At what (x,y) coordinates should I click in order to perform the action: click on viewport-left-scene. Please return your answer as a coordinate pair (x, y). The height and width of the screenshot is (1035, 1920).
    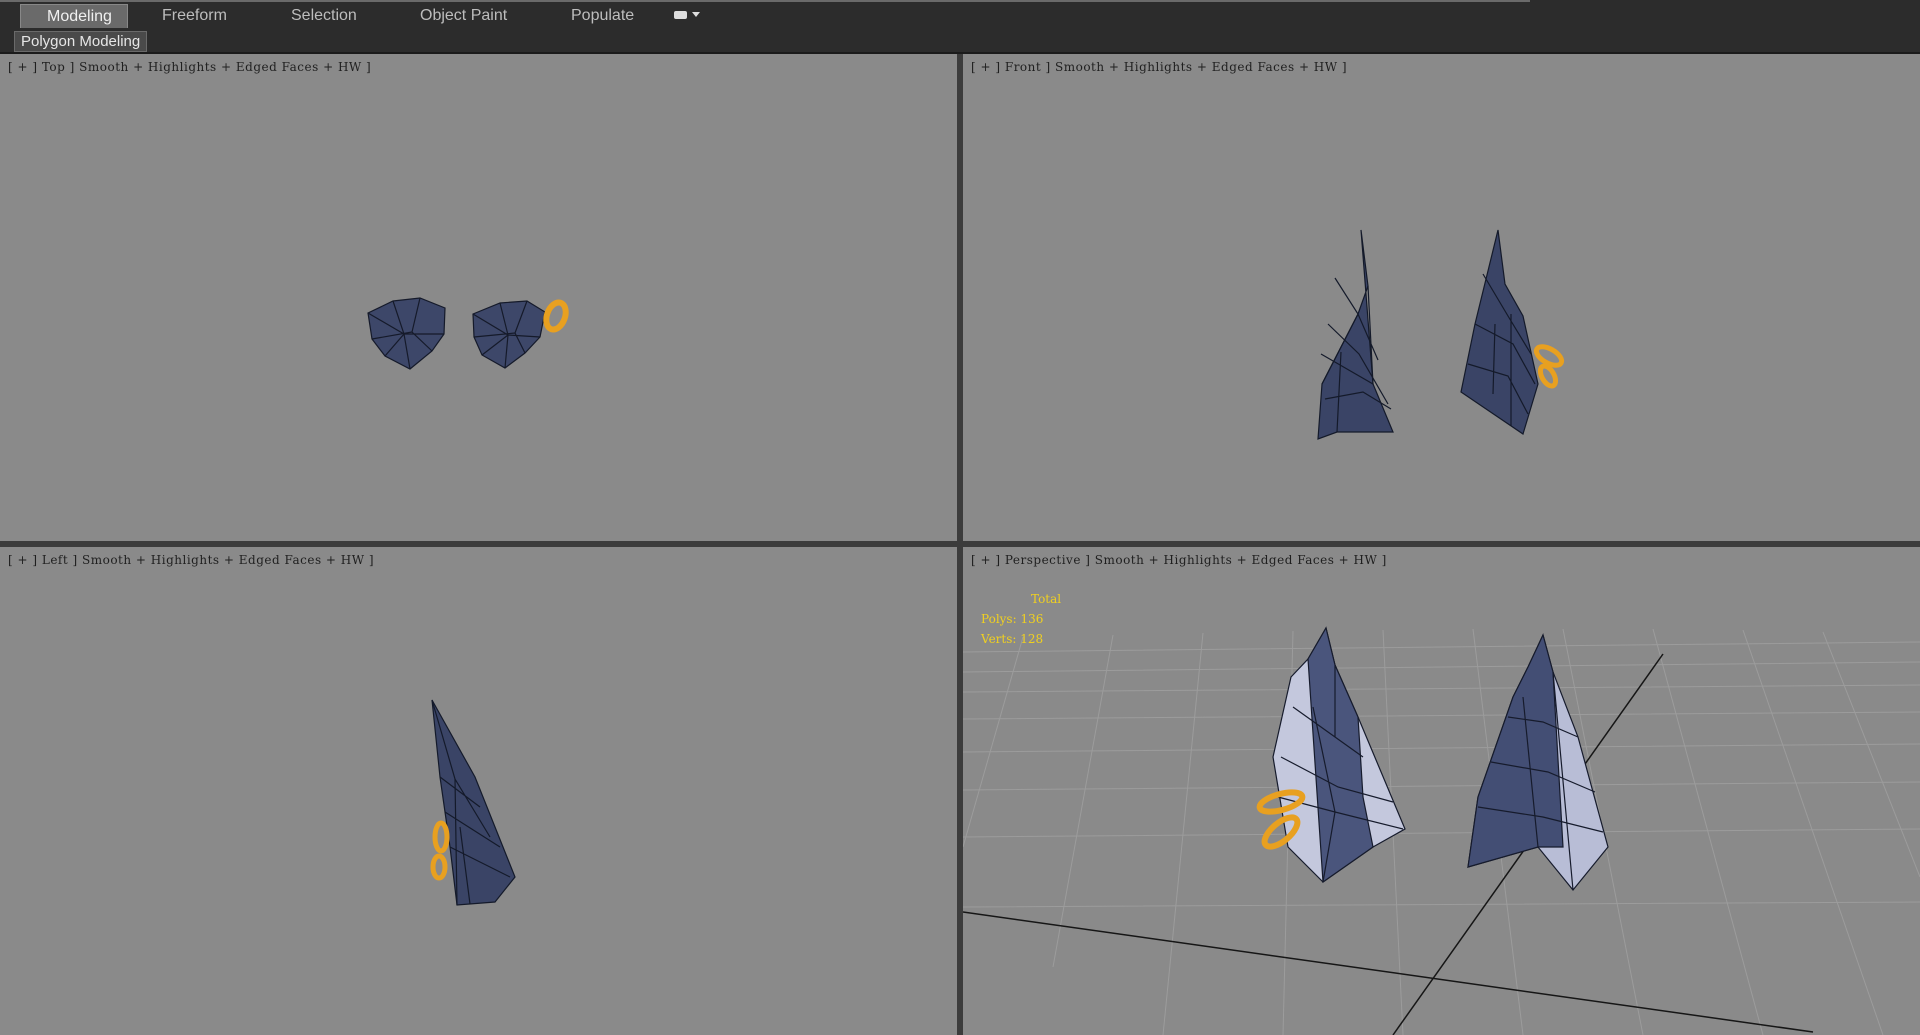
    Looking at the image, I should click on (473, 802).